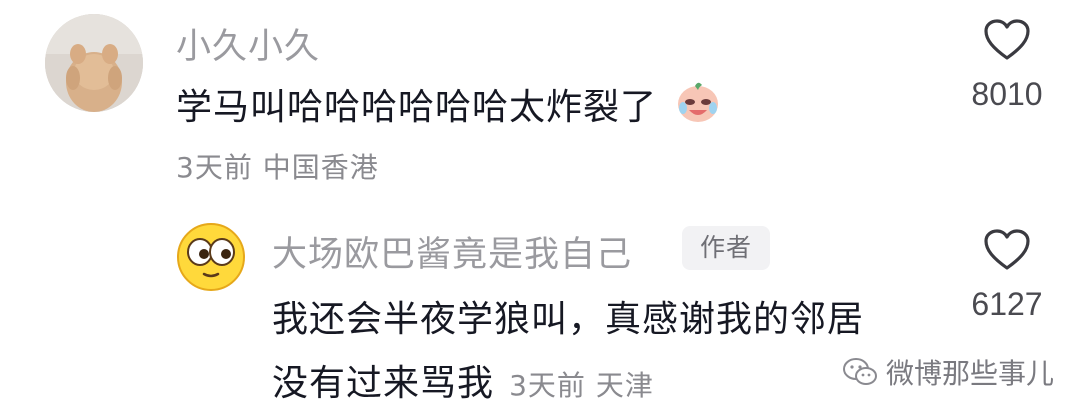  I want to click on author-badge: 作者, so click(726, 248).